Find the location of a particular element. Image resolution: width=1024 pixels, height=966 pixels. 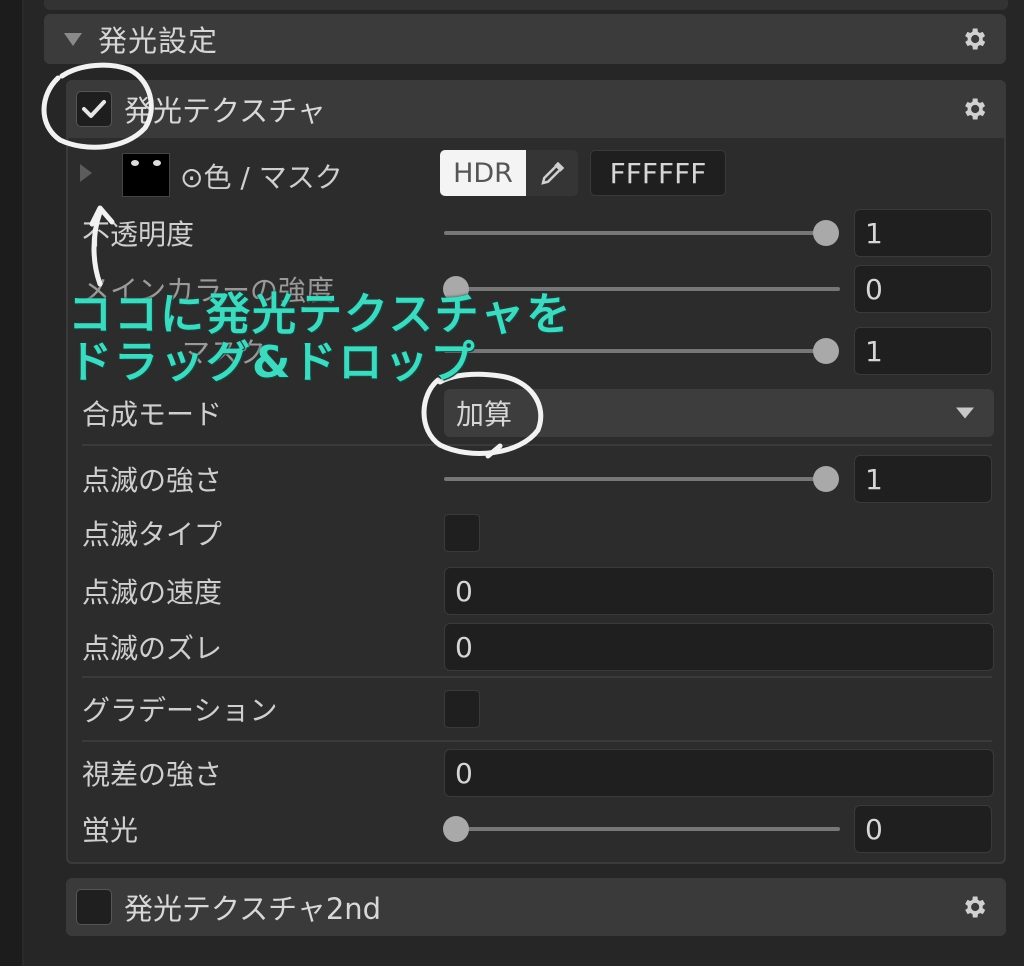

blend-mode-value: 加算 is located at coordinates (484, 414).